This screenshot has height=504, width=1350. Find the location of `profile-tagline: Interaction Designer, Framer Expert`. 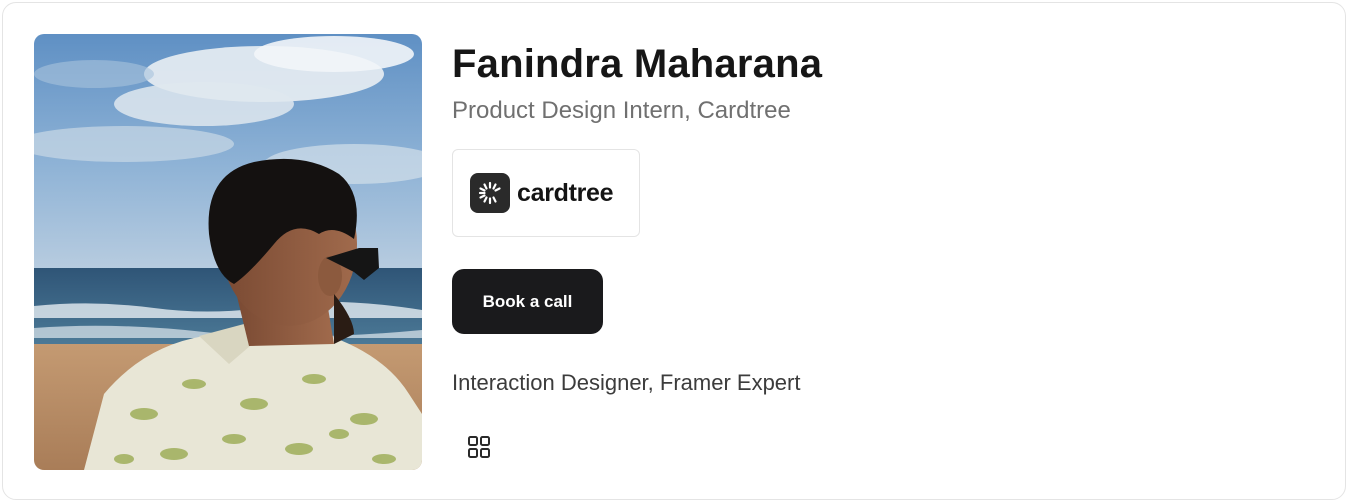

profile-tagline: Interaction Designer, Framer Expert is located at coordinates (626, 382).